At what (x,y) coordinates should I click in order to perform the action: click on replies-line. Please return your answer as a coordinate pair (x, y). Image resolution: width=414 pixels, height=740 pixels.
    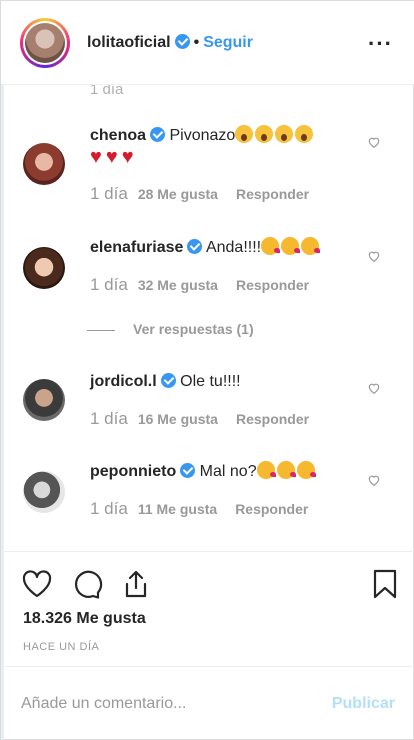
    Looking at the image, I should click on (101, 330).